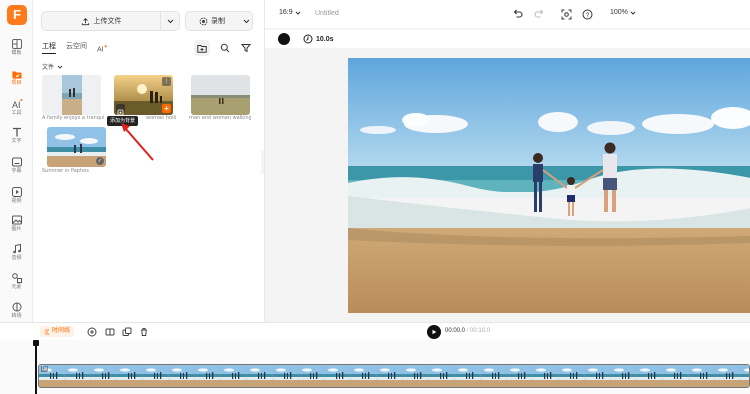 This screenshot has width=750, height=394. What do you see at coordinates (166, 81) in the screenshot?
I see `more-options-button: ⋮` at bounding box center [166, 81].